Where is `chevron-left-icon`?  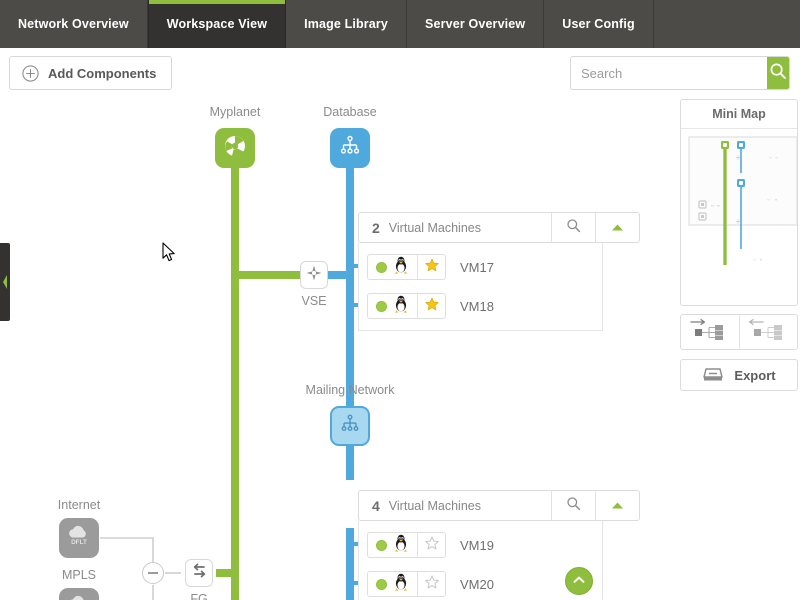
chevron-left-icon is located at coordinates (5, 282).